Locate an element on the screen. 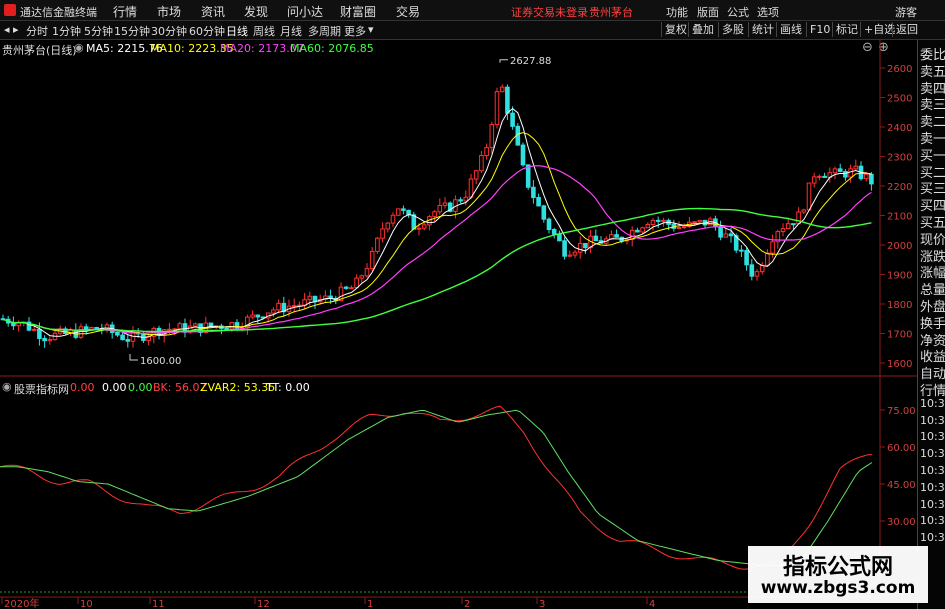 Image resolution: width=945 pixels, height=609 pixels. date-tick-label: 4 is located at coordinates (652, 604).